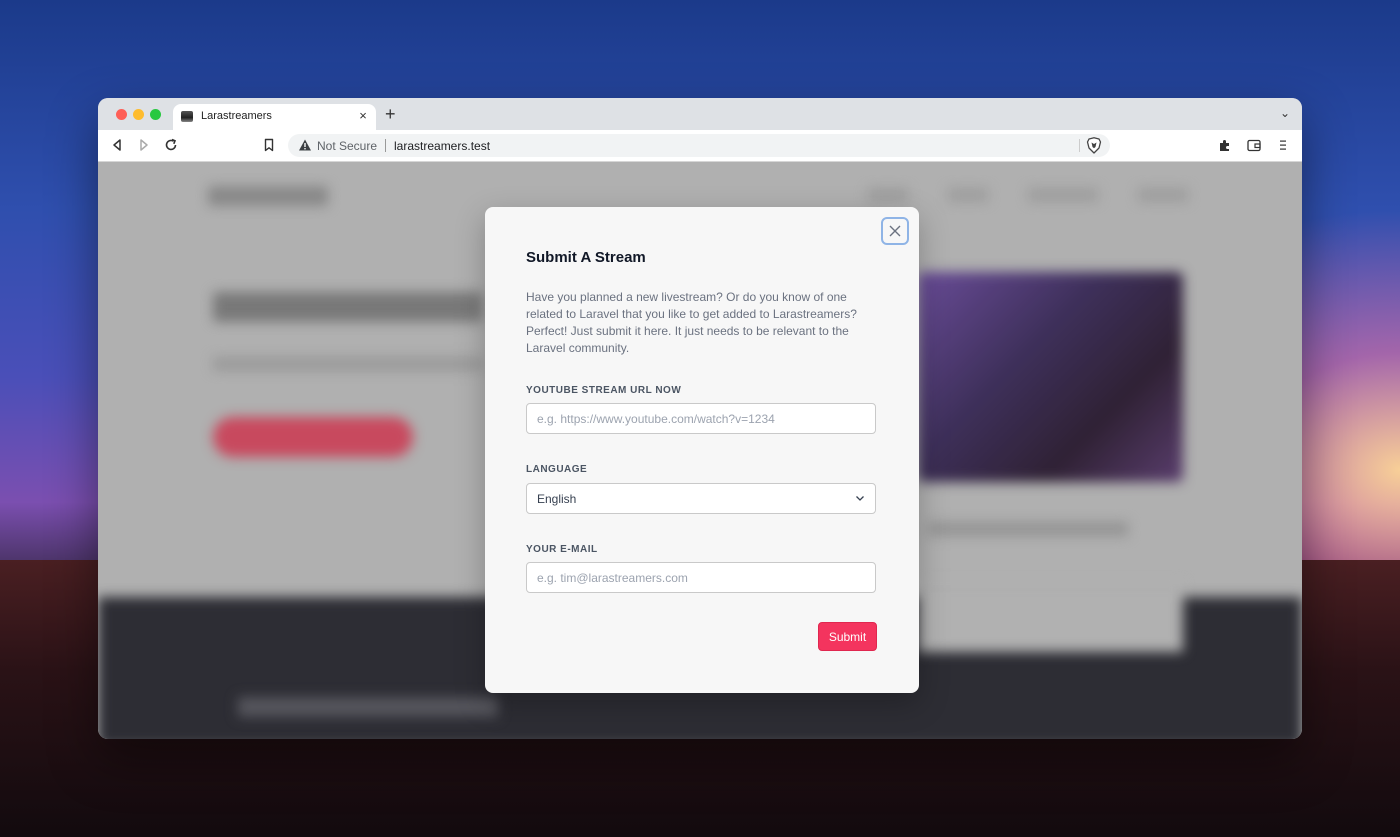  Describe the element at coordinates (144, 145) in the screenshot. I see `forward-icon` at that location.